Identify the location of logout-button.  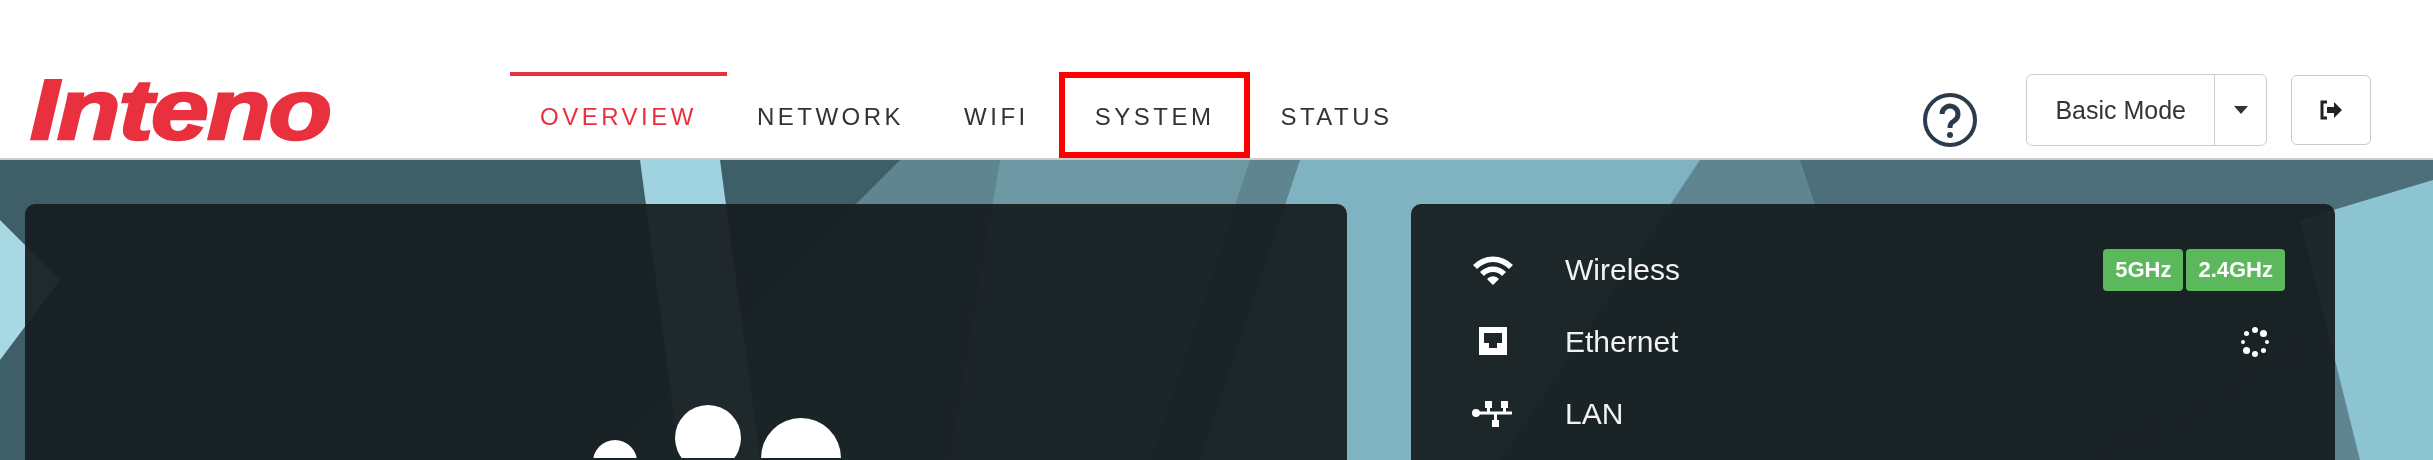
(2331, 110).